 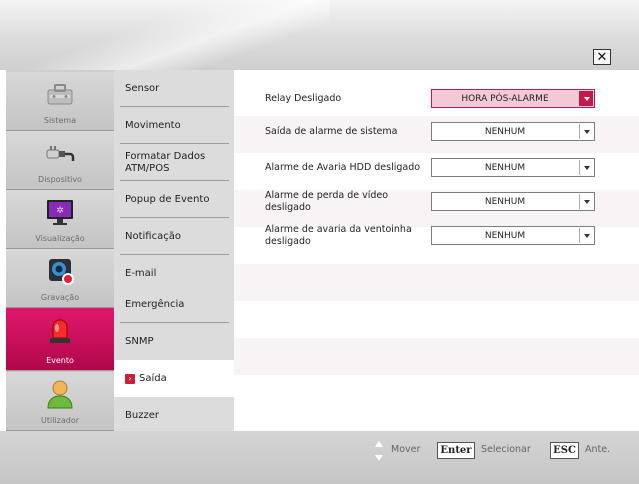 I want to click on camera-record-icon, so click(x=61, y=272).